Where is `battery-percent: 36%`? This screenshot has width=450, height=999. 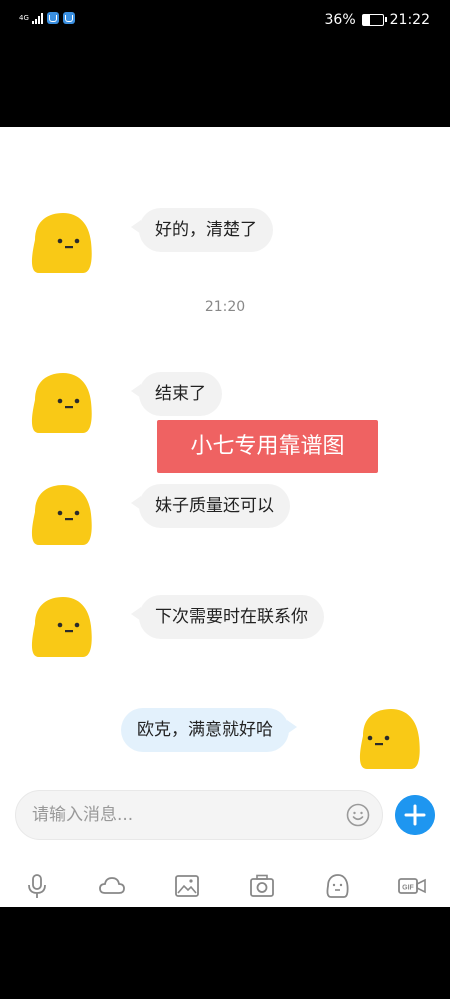
battery-percent: 36% is located at coordinates (340, 20).